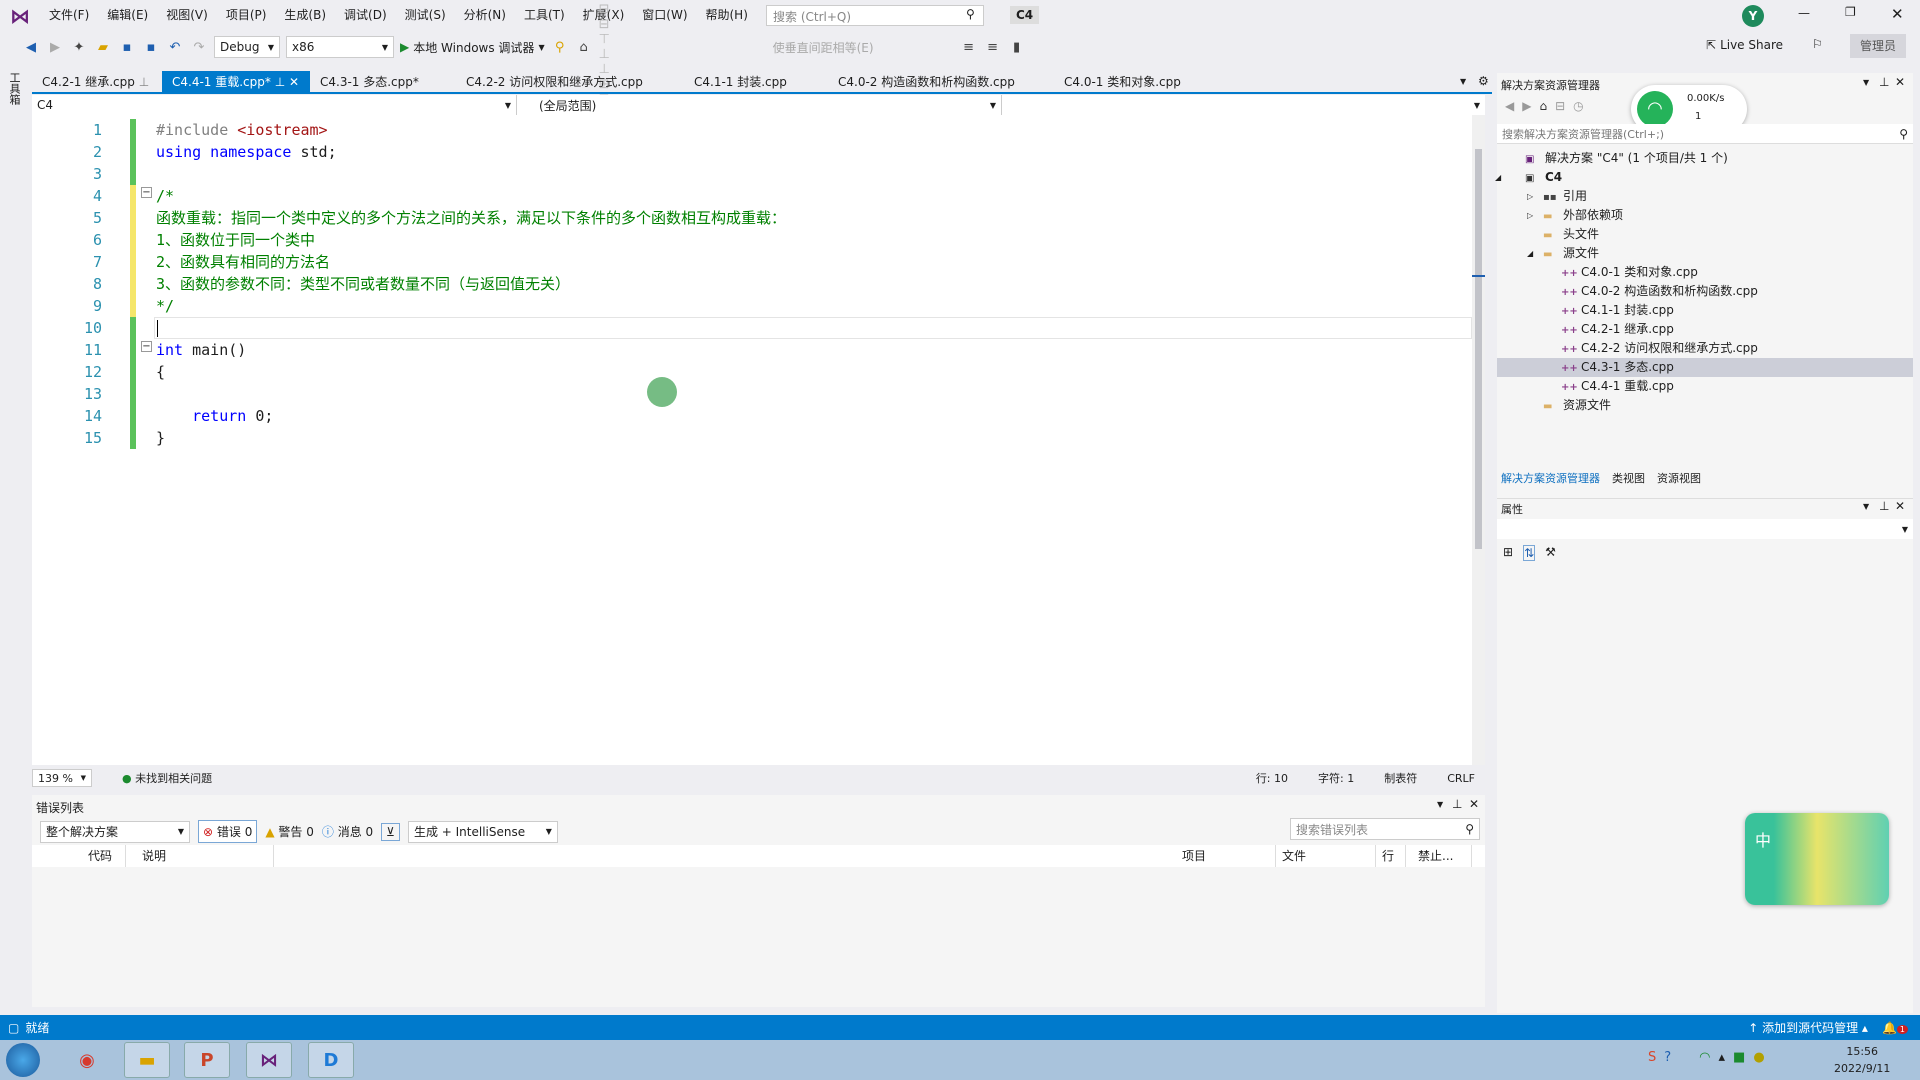  What do you see at coordinates (15, 88) in the screenshot?
I see `toolbox-tab: 工具箱` at bounding box center [15, 88].